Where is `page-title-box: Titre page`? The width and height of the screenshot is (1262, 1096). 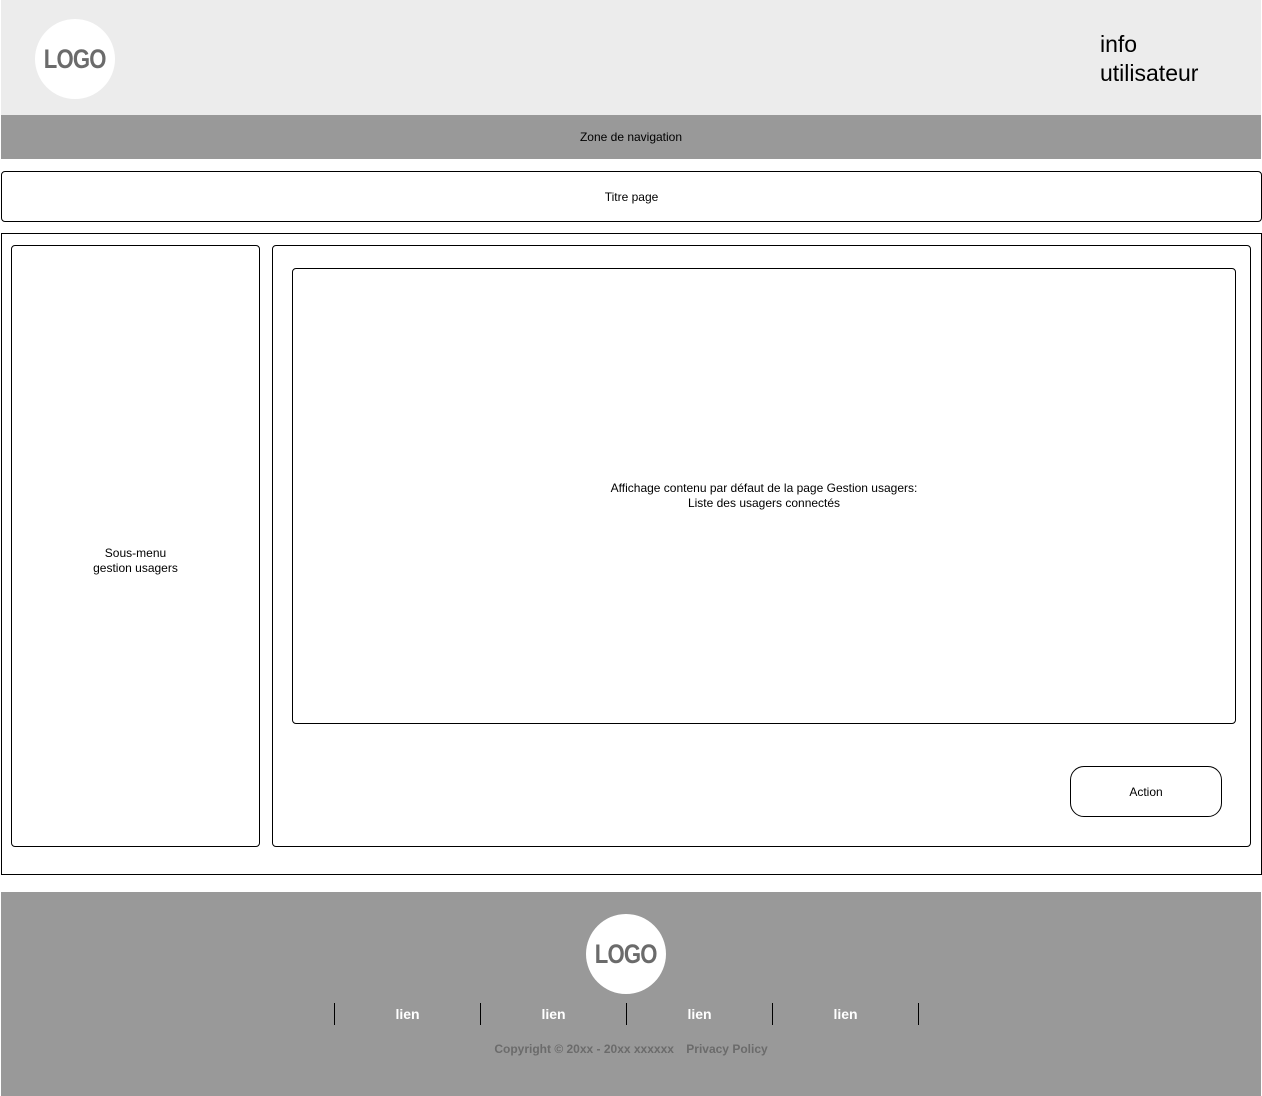
page-title-box: Titre page is located at coordinates (631, 196).